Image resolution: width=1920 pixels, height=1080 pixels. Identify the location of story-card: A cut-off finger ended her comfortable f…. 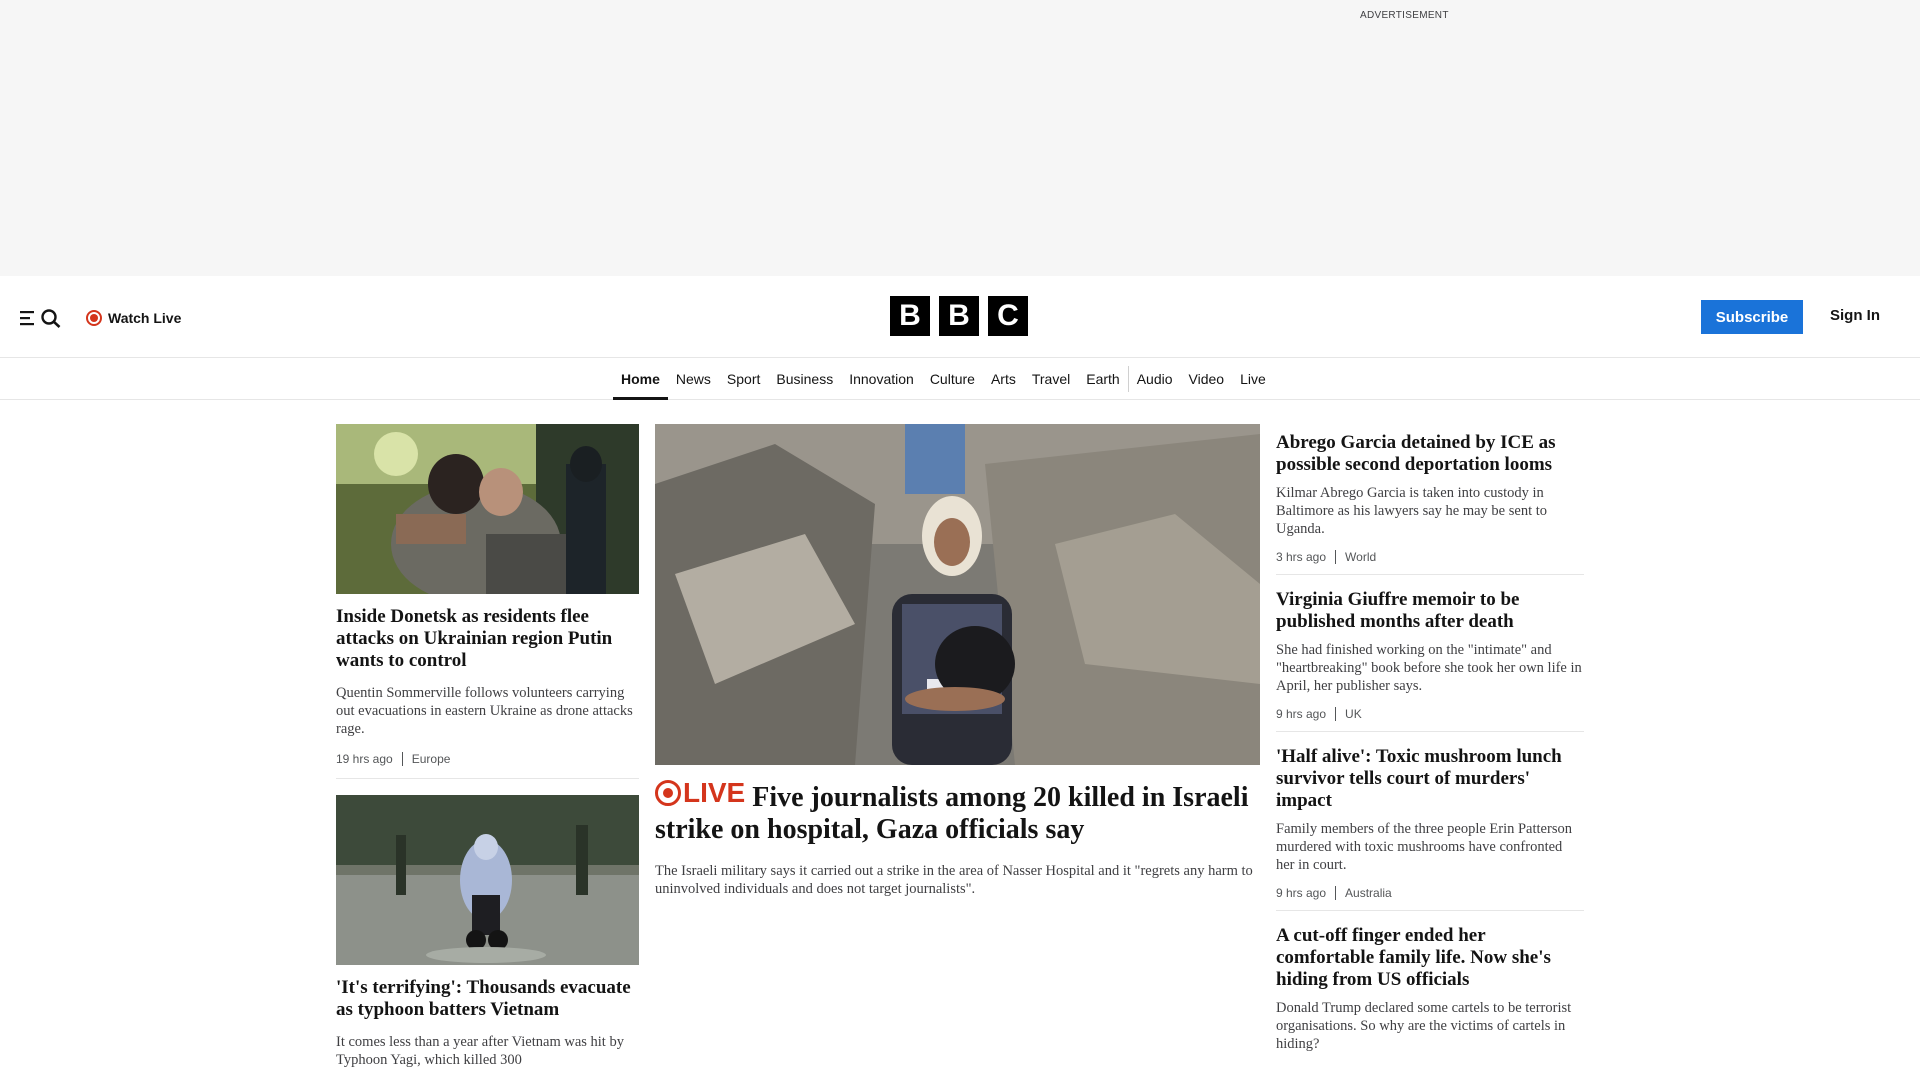
(1430, 990).